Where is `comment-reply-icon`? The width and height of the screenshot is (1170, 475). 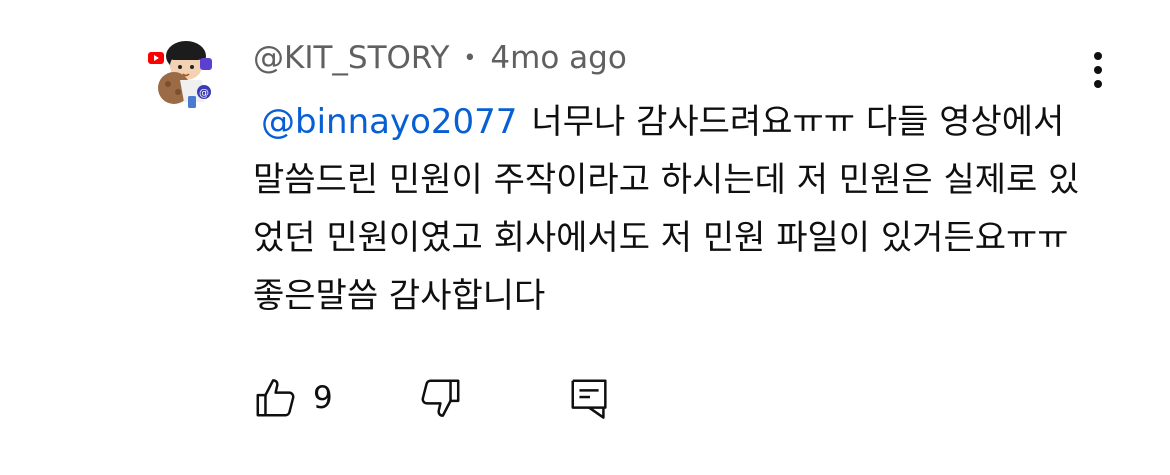 comment-reply-icon is located at coordinates (589, 399).